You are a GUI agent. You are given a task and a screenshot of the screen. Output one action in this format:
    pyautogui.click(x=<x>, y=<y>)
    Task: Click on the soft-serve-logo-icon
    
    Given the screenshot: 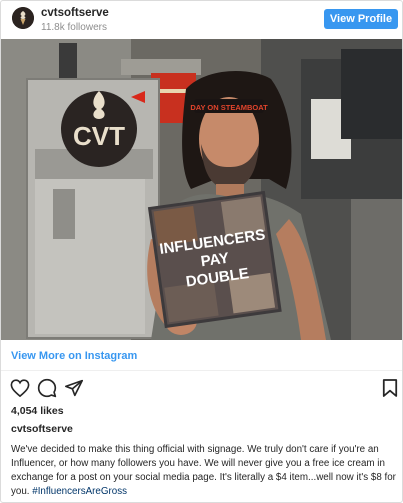 What is the action you would take?
    pyautogui.click(x=23, y=18)
    